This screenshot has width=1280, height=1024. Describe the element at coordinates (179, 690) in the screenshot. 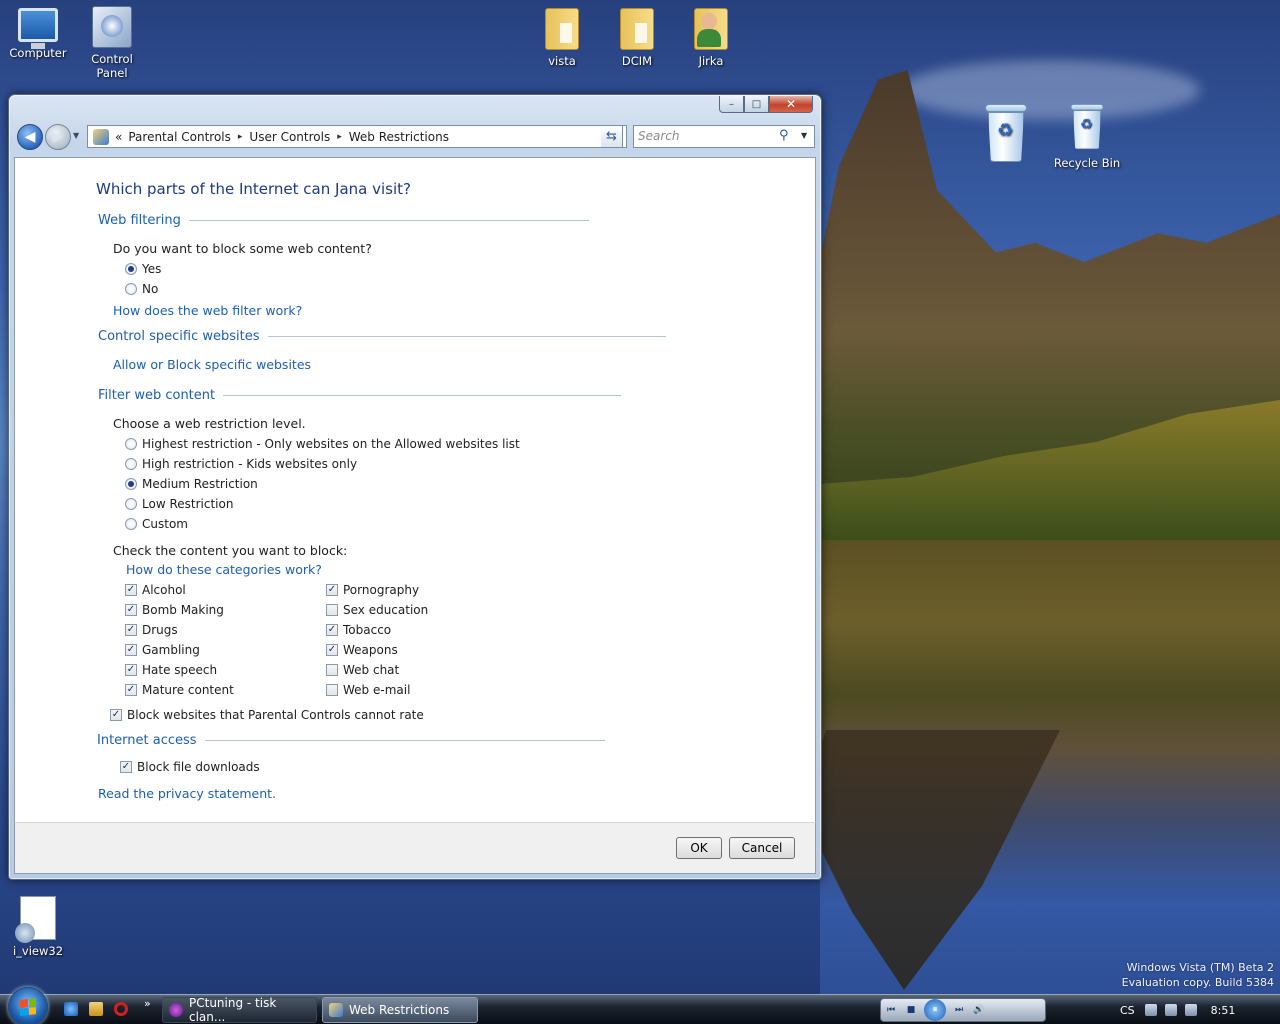

I see `checkbox-mature-content: ✓ Mature content` at that location.